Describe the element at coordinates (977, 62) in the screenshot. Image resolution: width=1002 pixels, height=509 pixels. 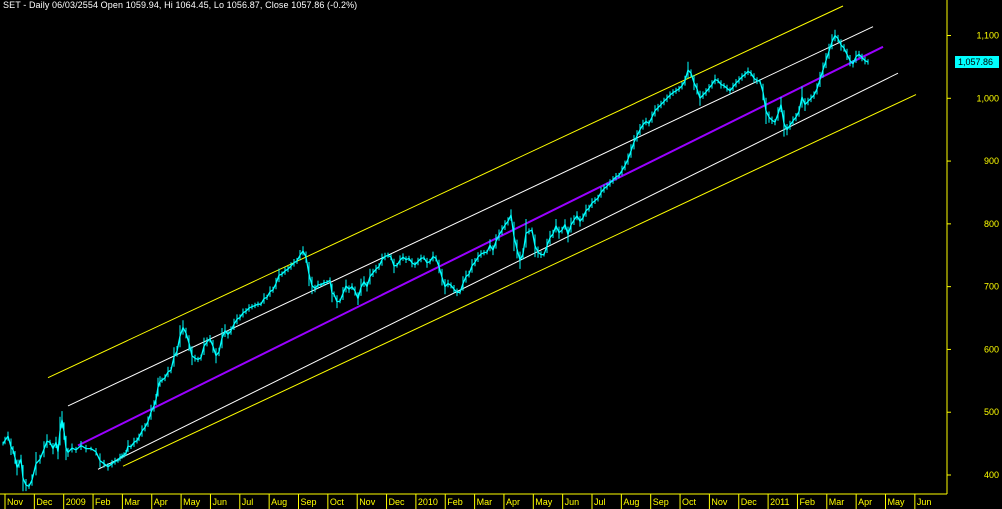
I see `last-price-tag: 1,057.86` at that location.